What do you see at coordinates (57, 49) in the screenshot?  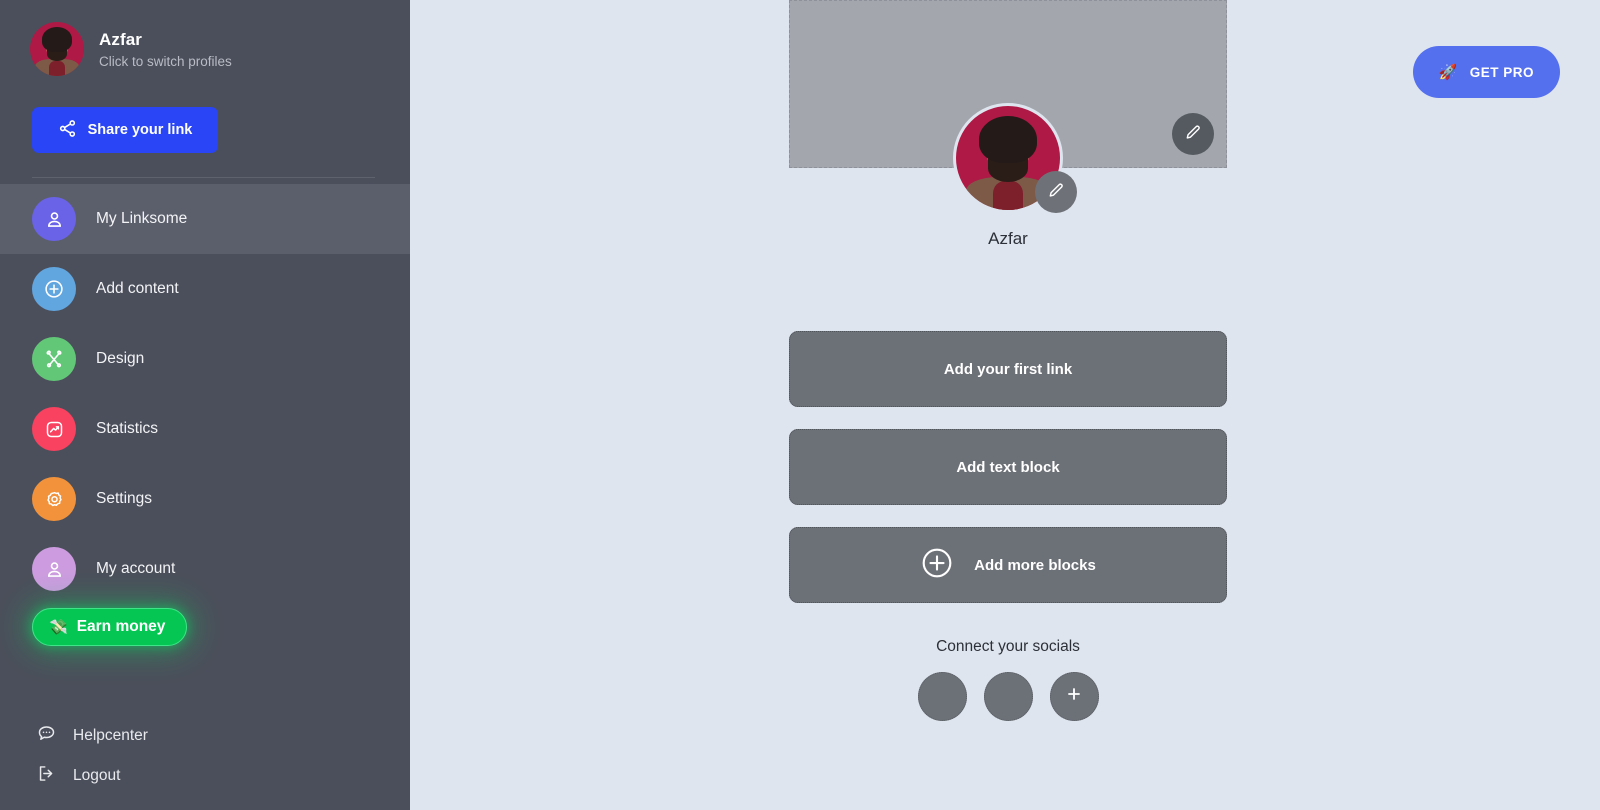 I see `avatar` at bounding box center [57, 49].